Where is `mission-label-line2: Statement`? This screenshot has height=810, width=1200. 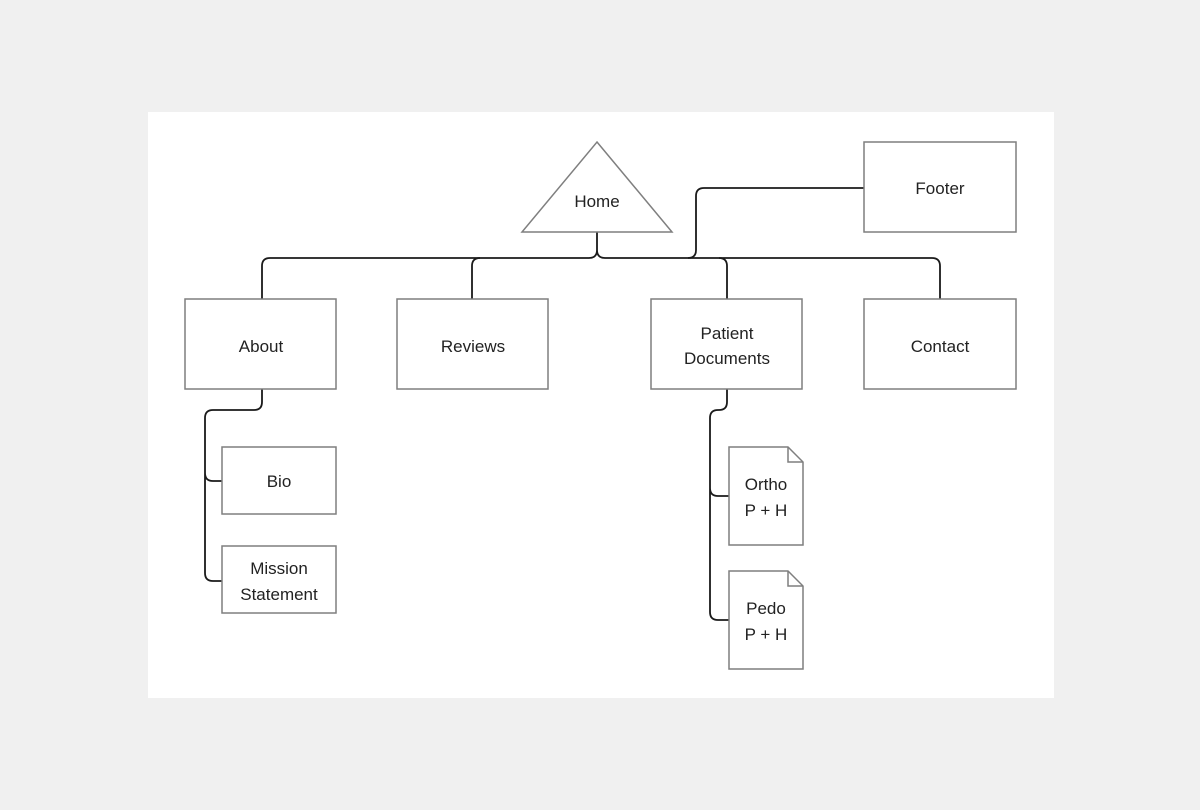
mission-label-line2: Statement is located at coordinates (279, 594).